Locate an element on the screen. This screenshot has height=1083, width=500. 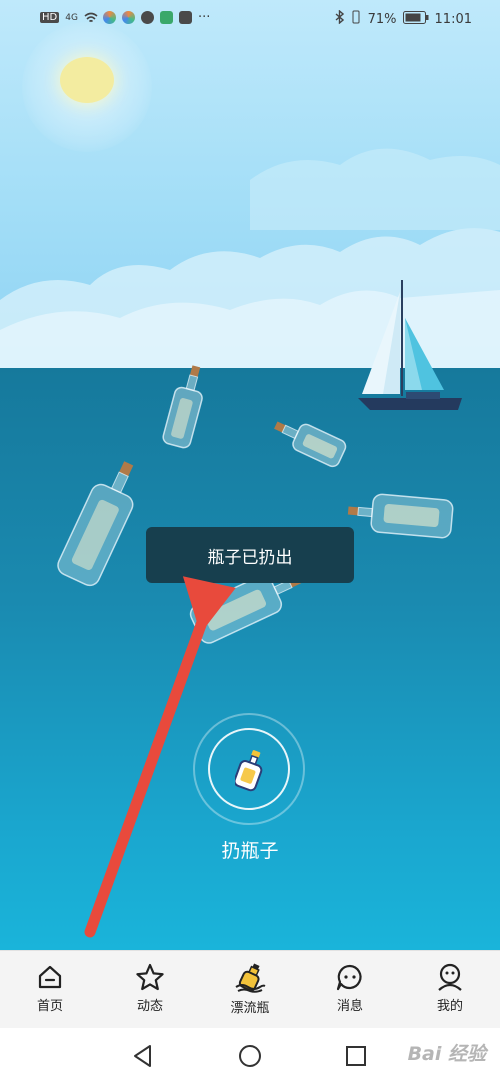
mail-notification-icon is located at coordinates (185, 17).